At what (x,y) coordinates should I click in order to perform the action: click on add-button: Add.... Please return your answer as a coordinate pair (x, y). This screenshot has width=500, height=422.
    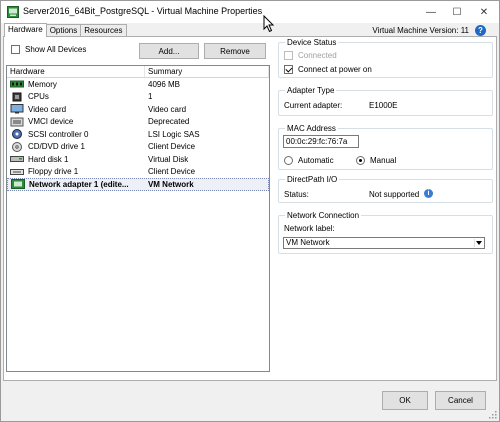
    Looking at the image, I should click on (169, 51).